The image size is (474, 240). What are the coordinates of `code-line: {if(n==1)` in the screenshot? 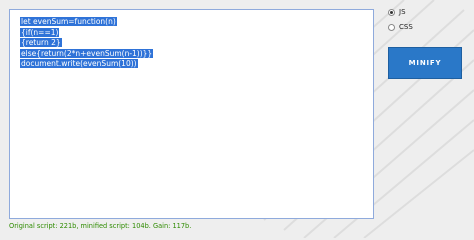 It's located at (40, 32).